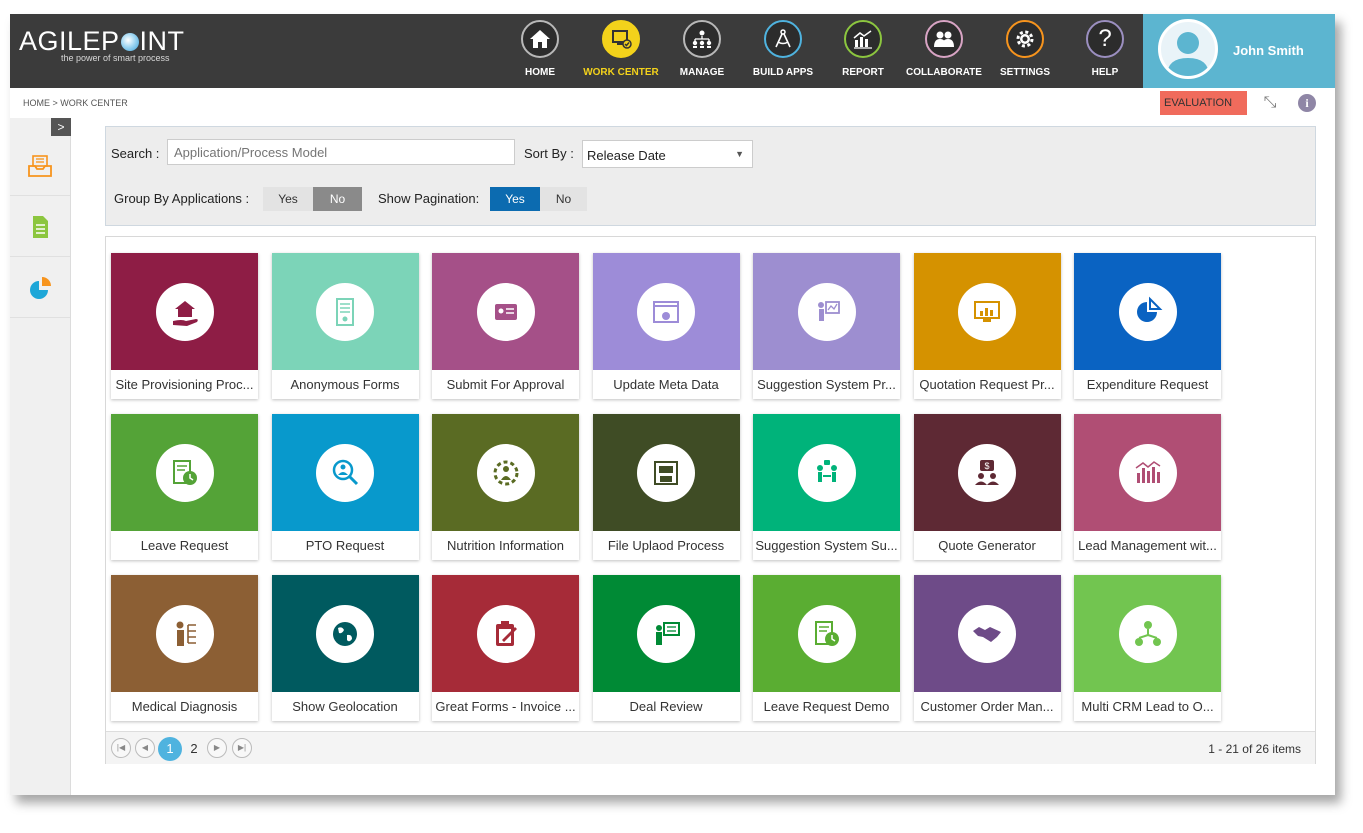  I want to click on fullscreen-icon: ⤡, so click(1270, 103).